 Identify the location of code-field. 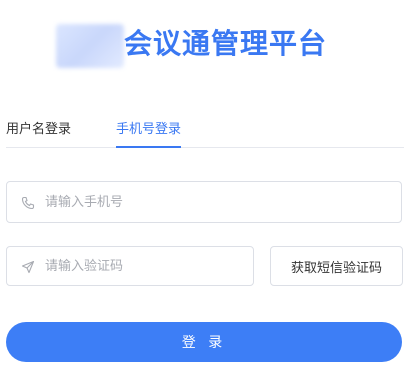
(130, 266).